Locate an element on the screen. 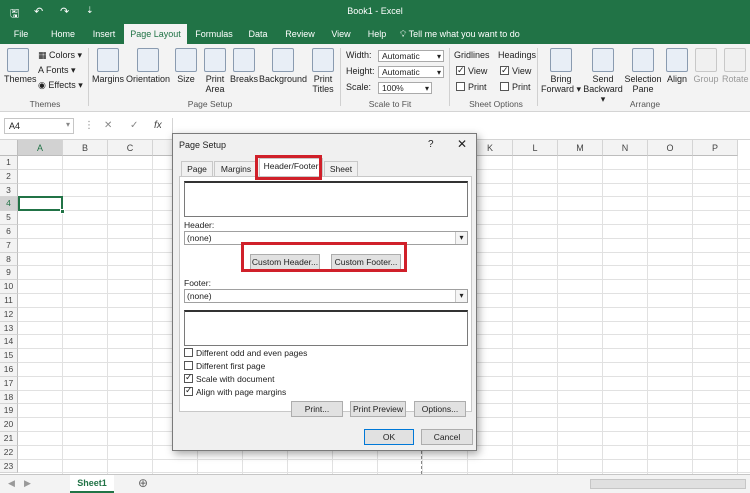 This screenshot has height=493, width=750. tab-margins: Margins is located at coordinates (236, 169).